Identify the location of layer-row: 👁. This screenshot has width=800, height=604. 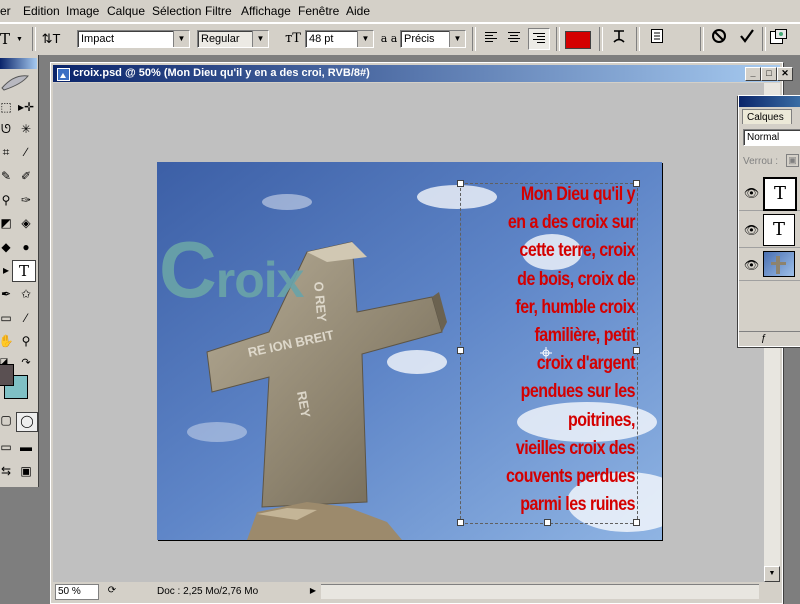
(769, 264).